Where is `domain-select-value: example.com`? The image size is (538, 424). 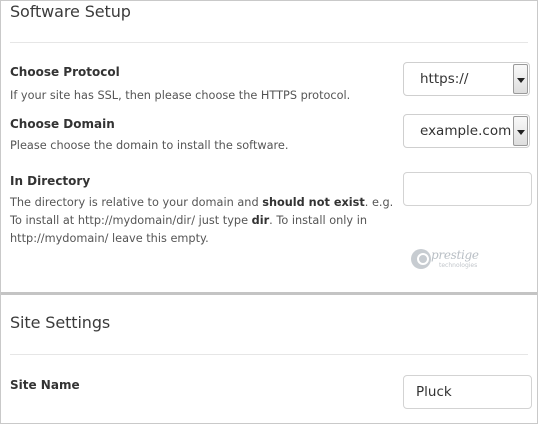
domain-select-value: example.com is located at coordinates (466, 131).